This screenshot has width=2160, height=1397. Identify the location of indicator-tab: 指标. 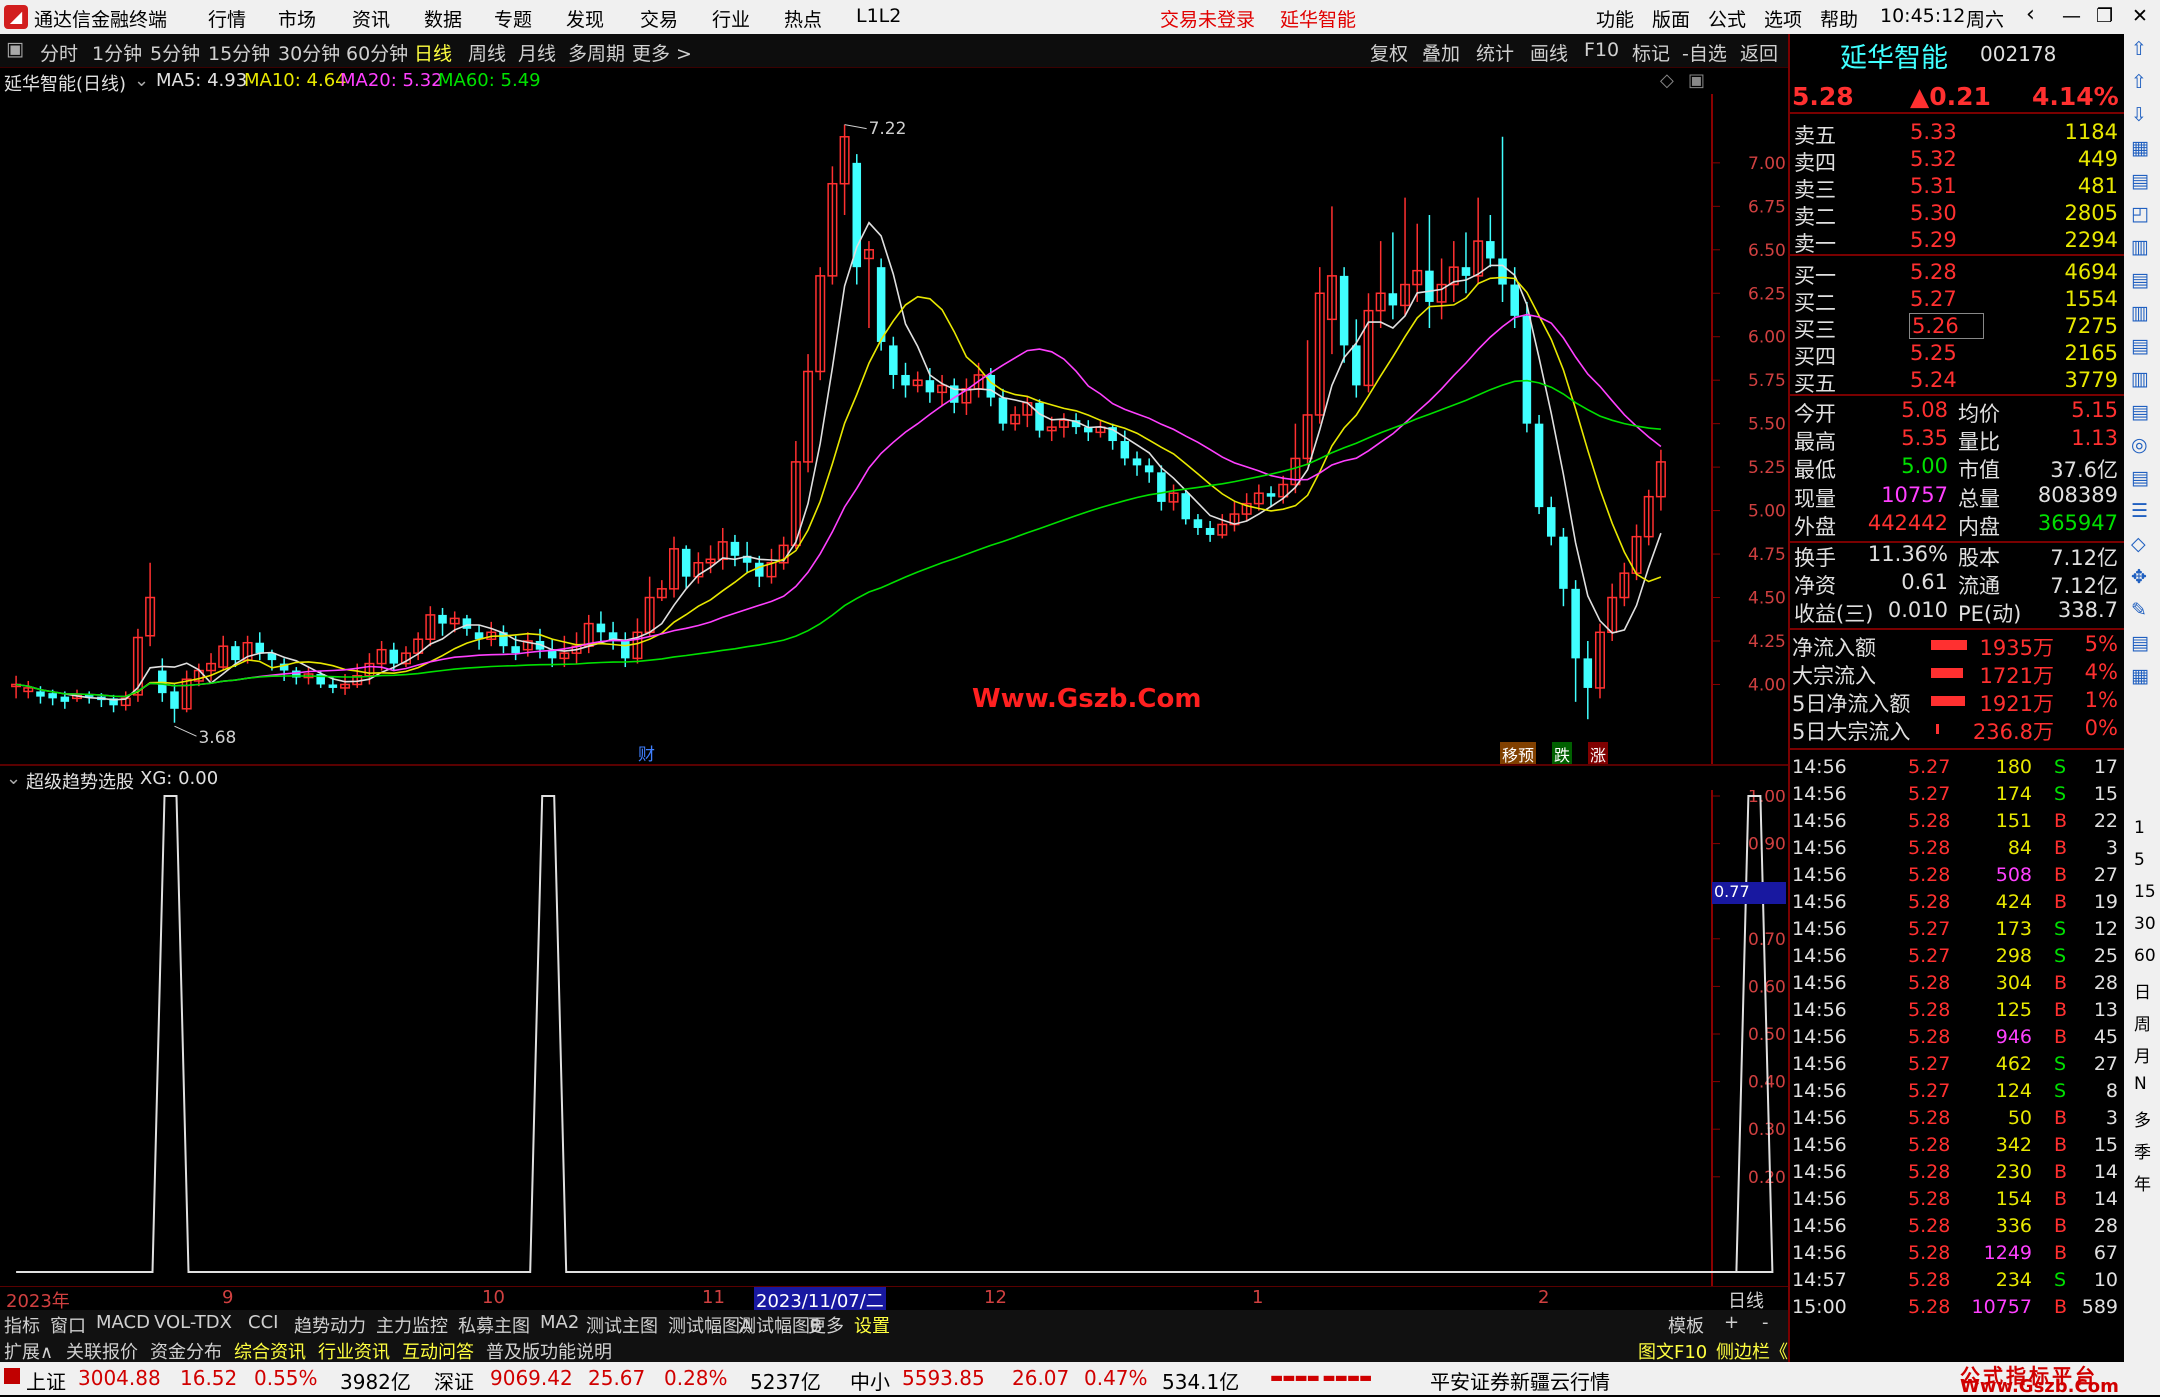
(22, 1325).